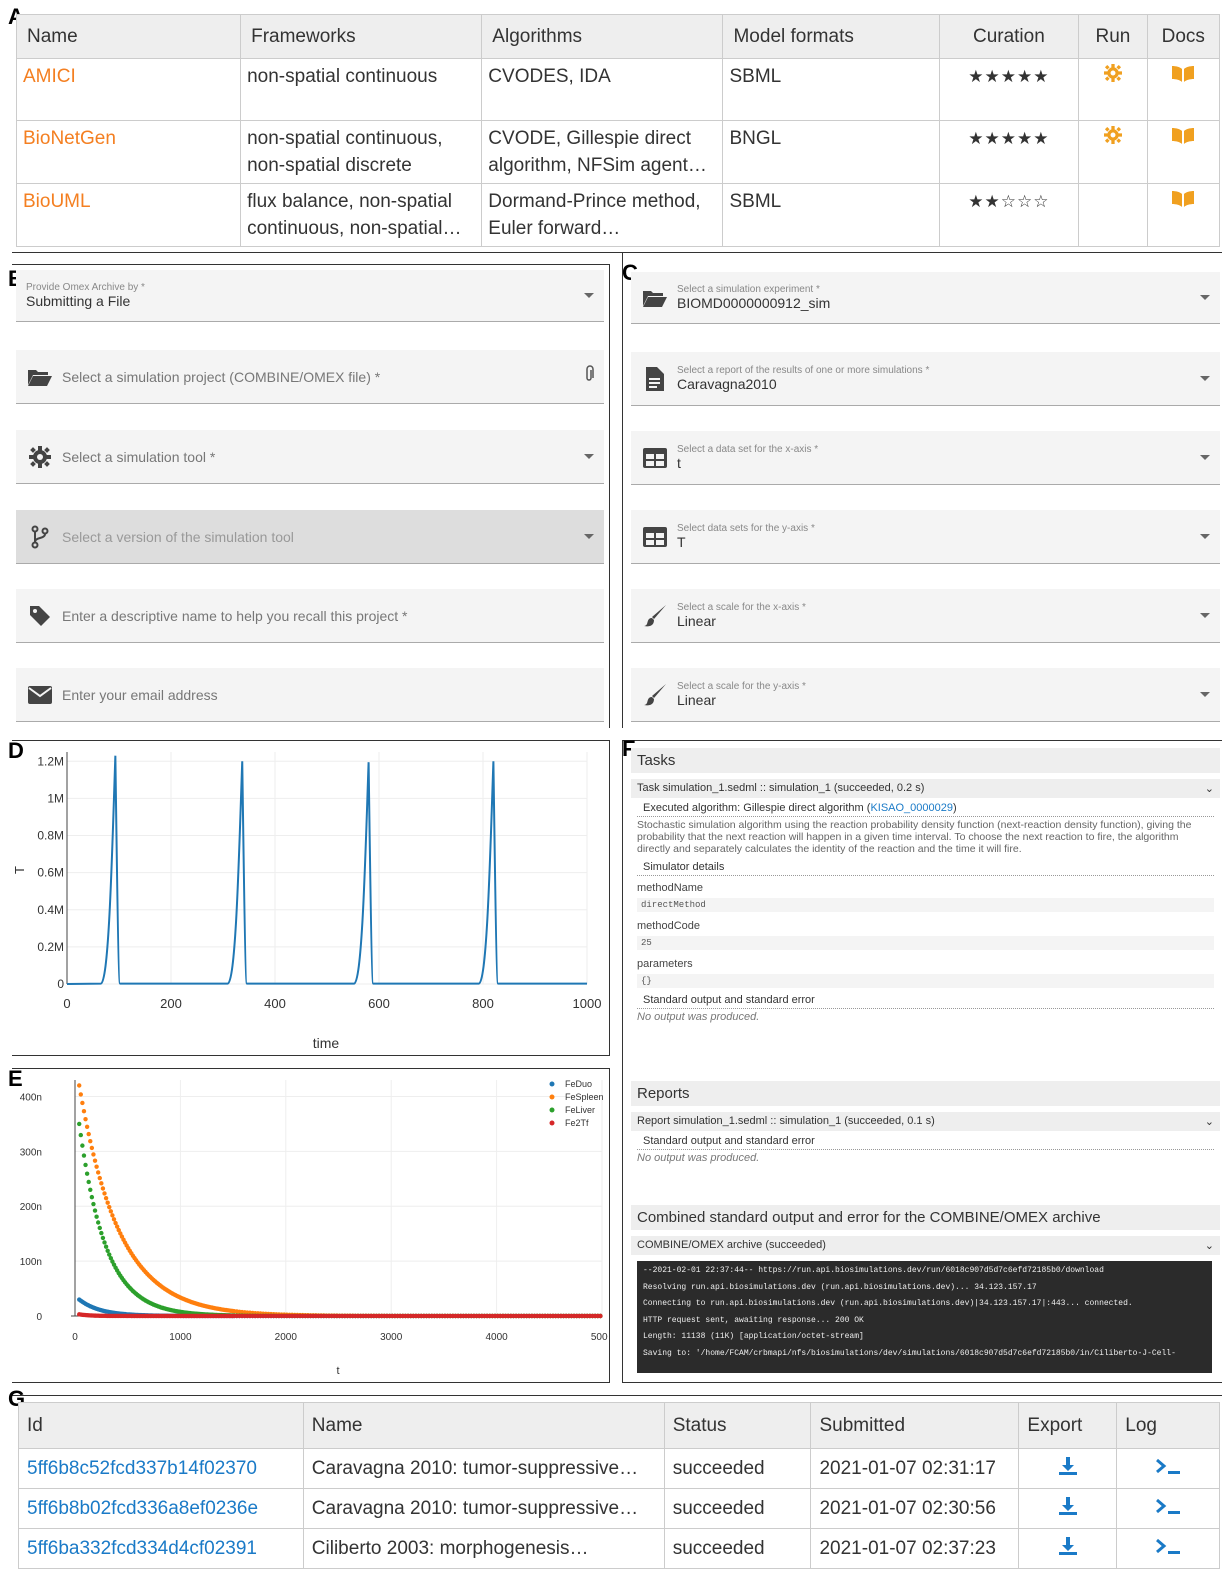 The image size is (1231, 1579). Describe the element at coordinates (1113, 36) in the screenshot. I see `column-header: Run` at that location.